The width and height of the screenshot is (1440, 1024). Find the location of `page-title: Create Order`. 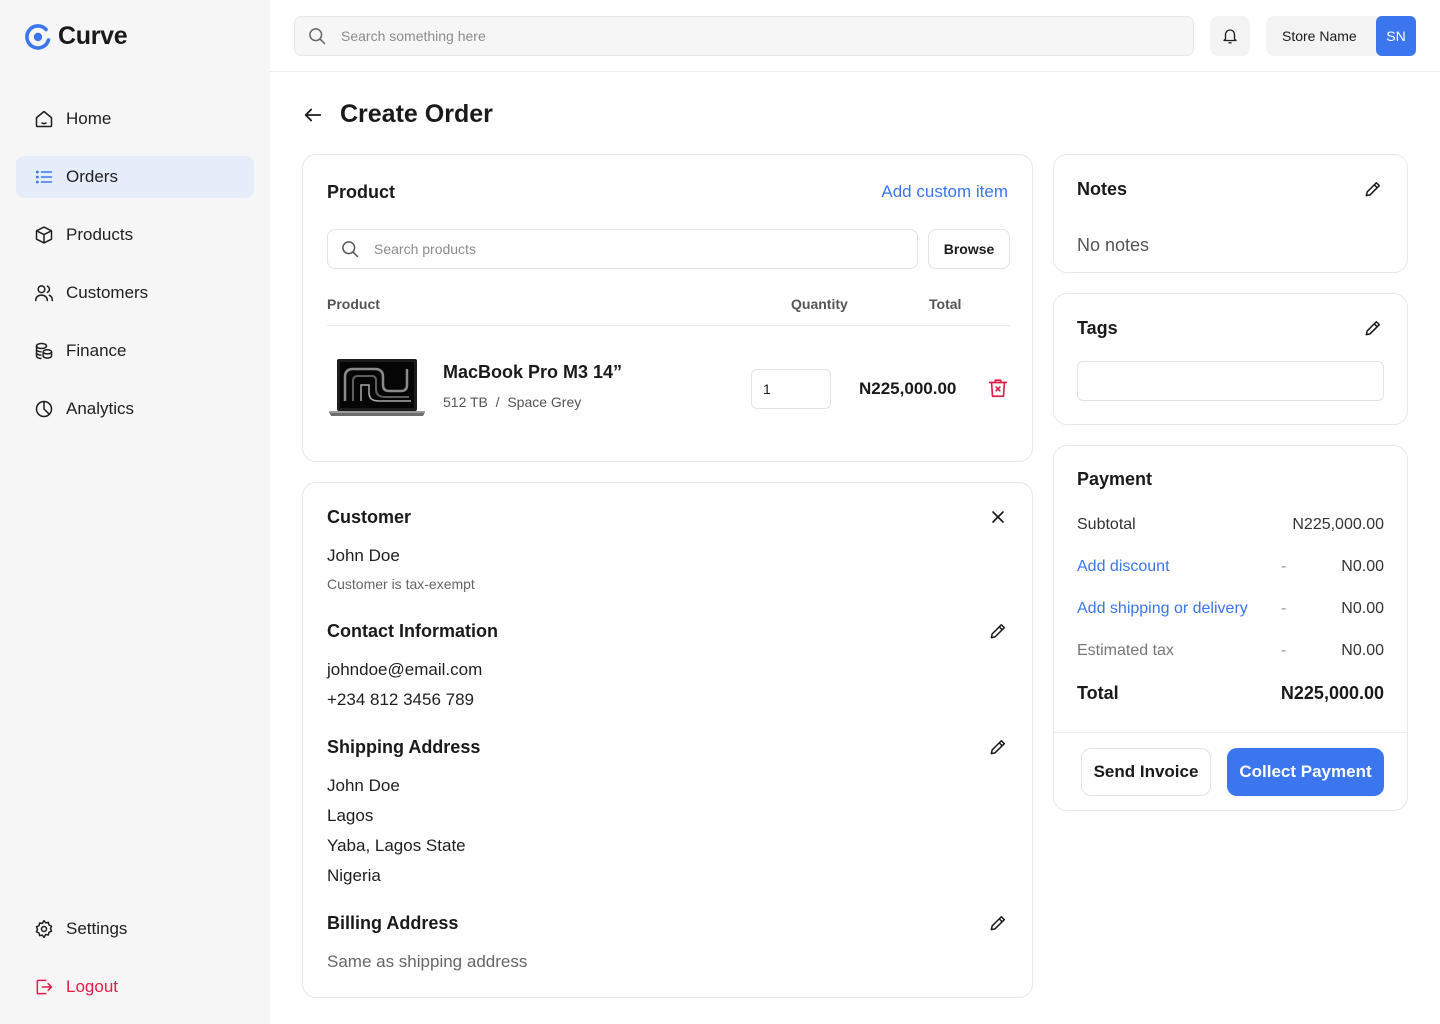

page-title: Create Order is located at coordinates (416, 114).